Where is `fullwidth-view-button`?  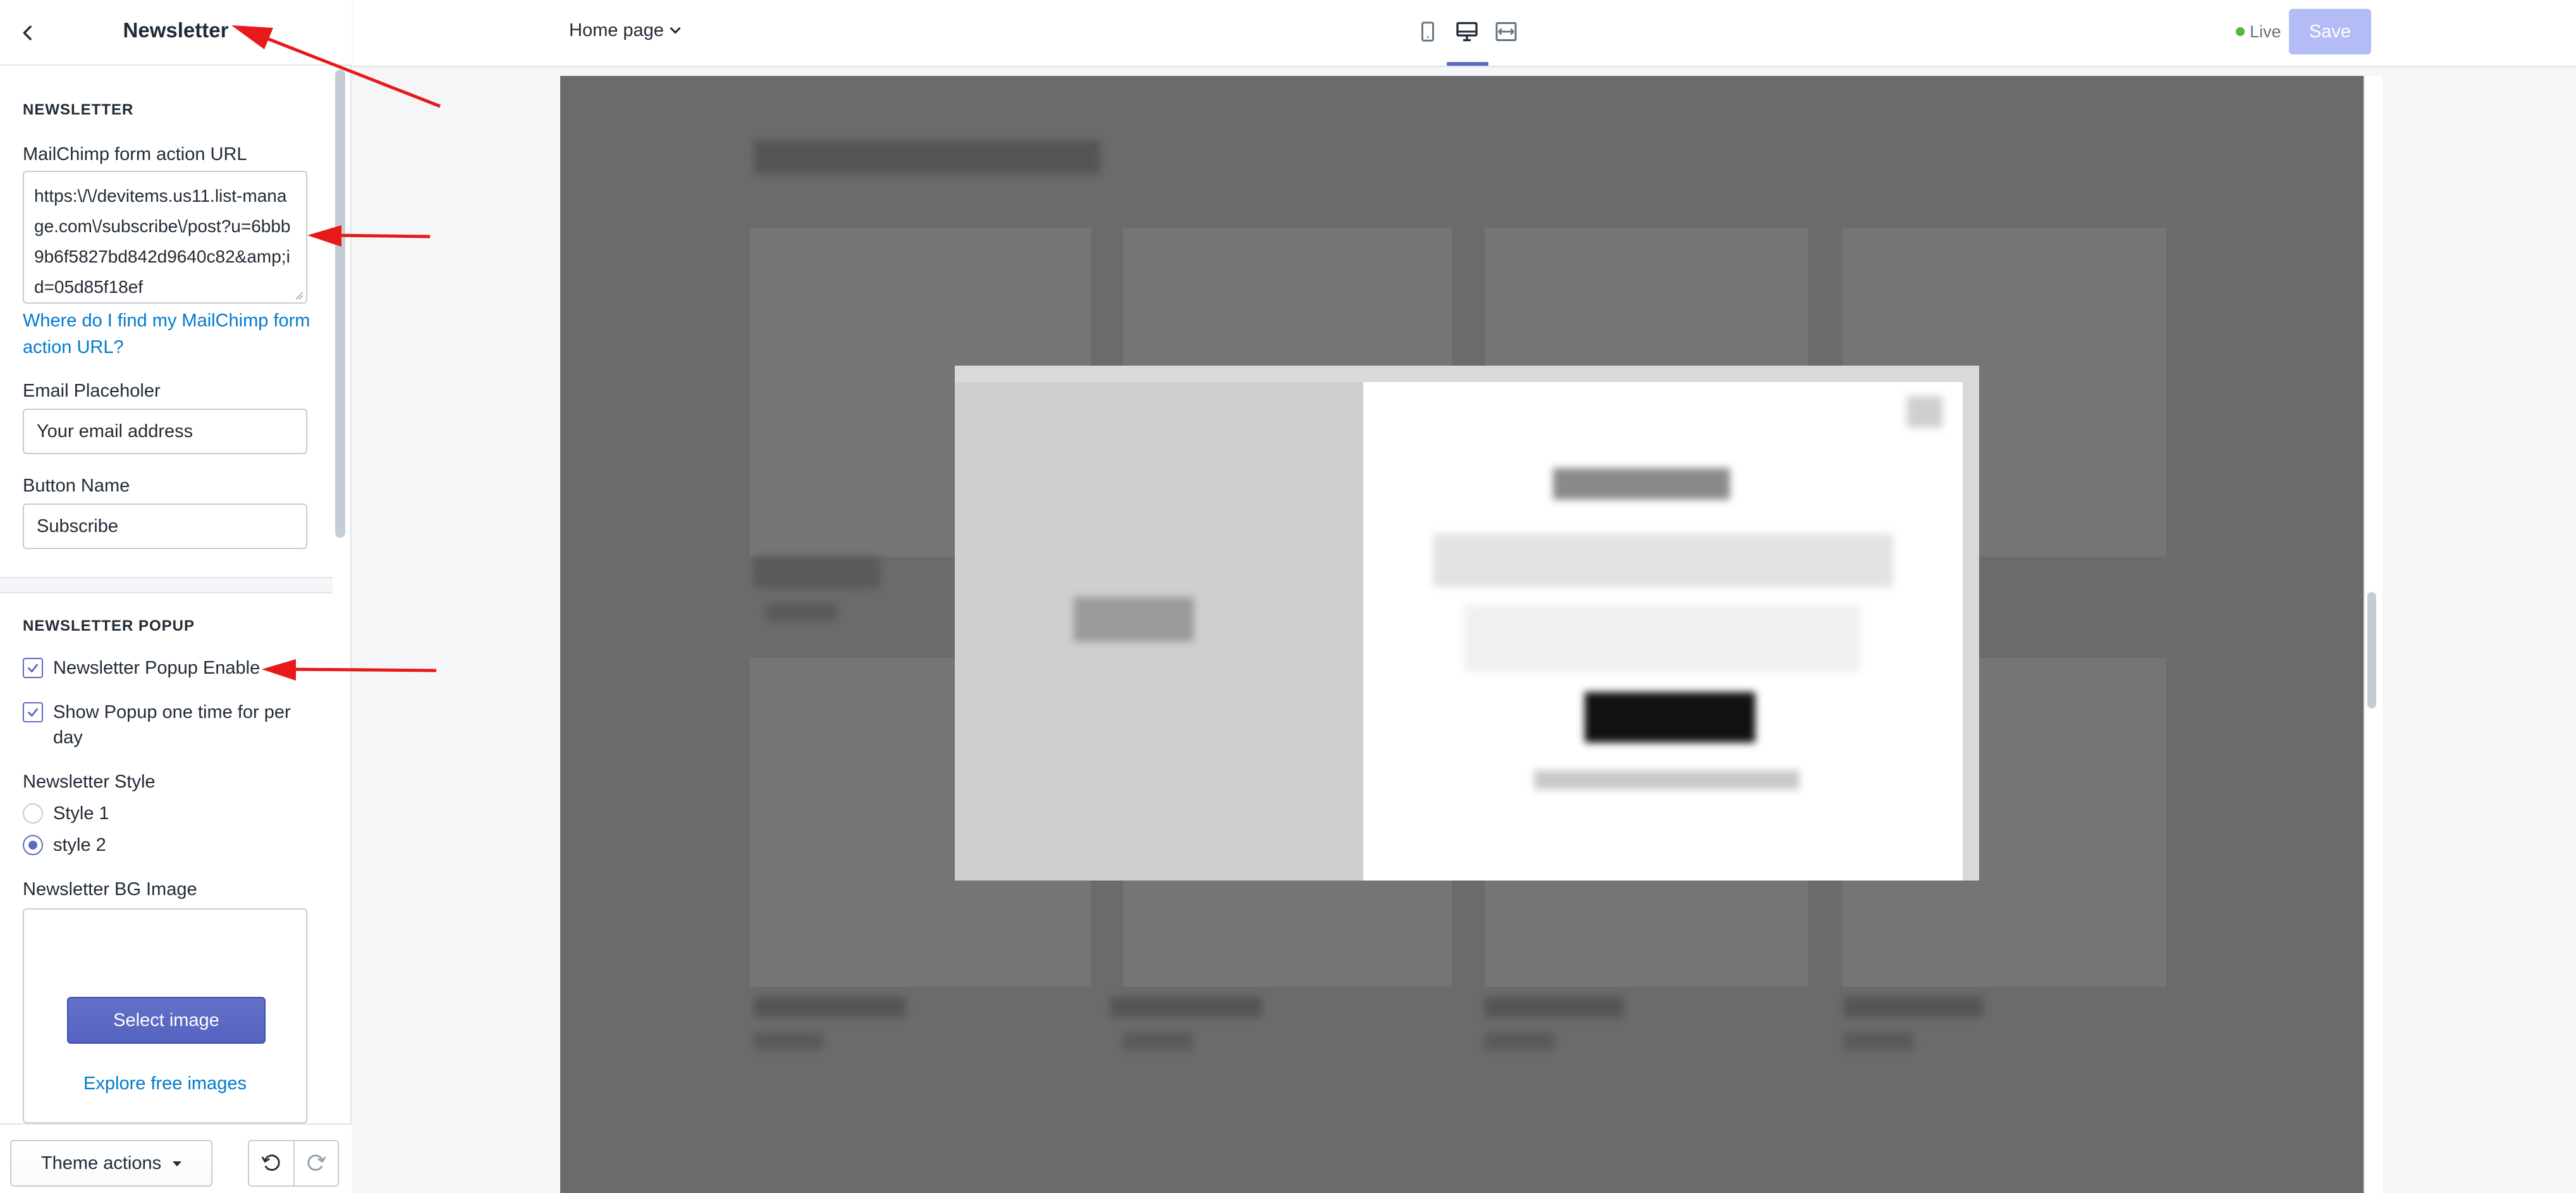 fullwidth-view-button is located at coordinates (1506, 31).